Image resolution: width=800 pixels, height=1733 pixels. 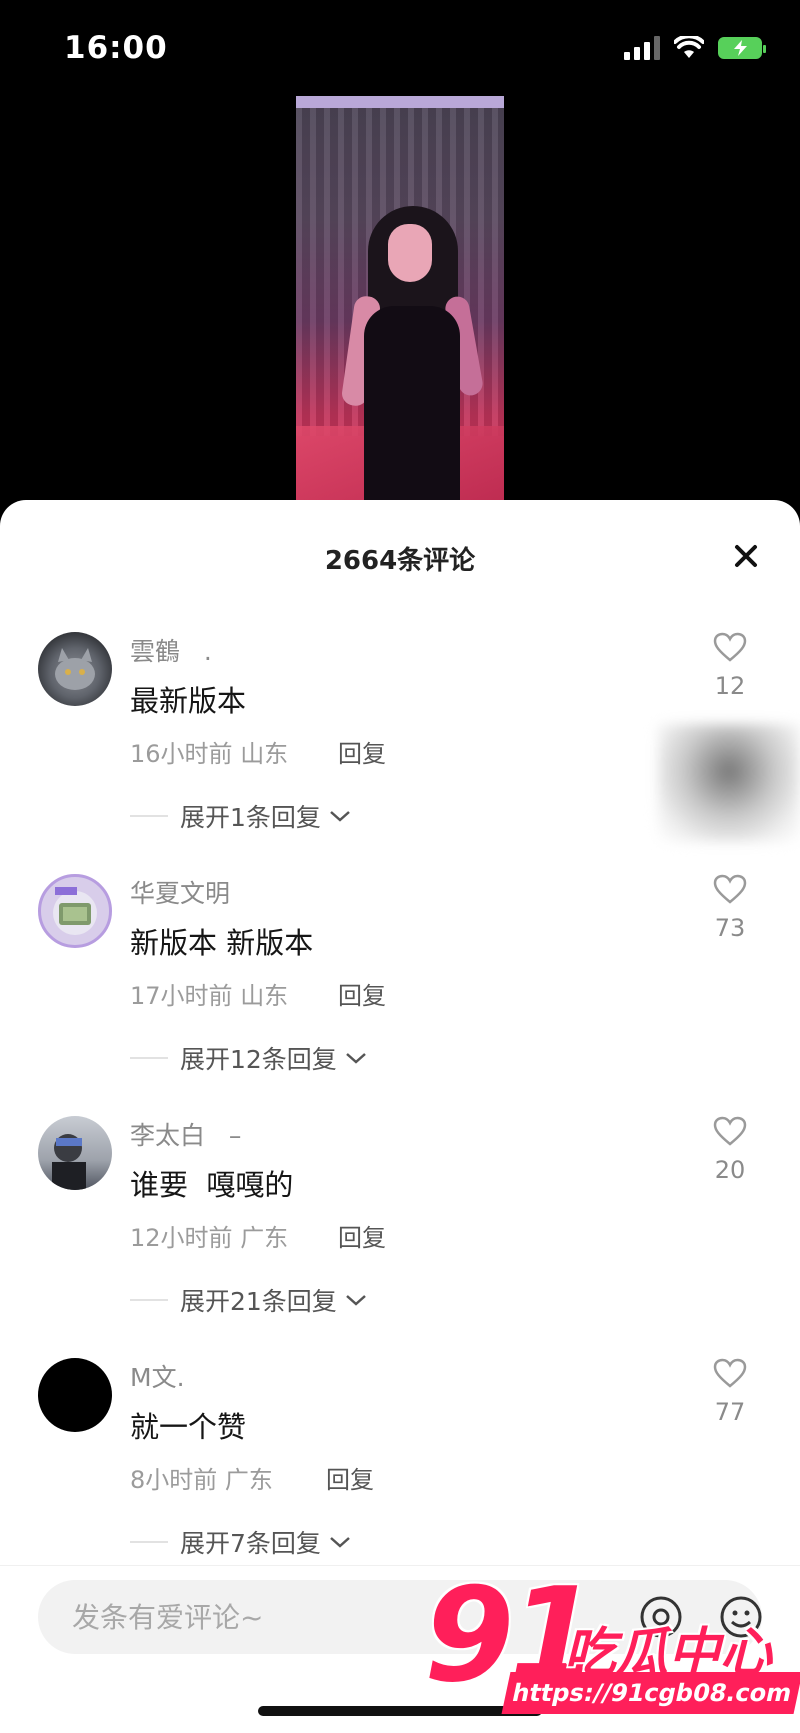 I want to click on comment-meta: 8小时前 广东, so click(x=201, y=1480).